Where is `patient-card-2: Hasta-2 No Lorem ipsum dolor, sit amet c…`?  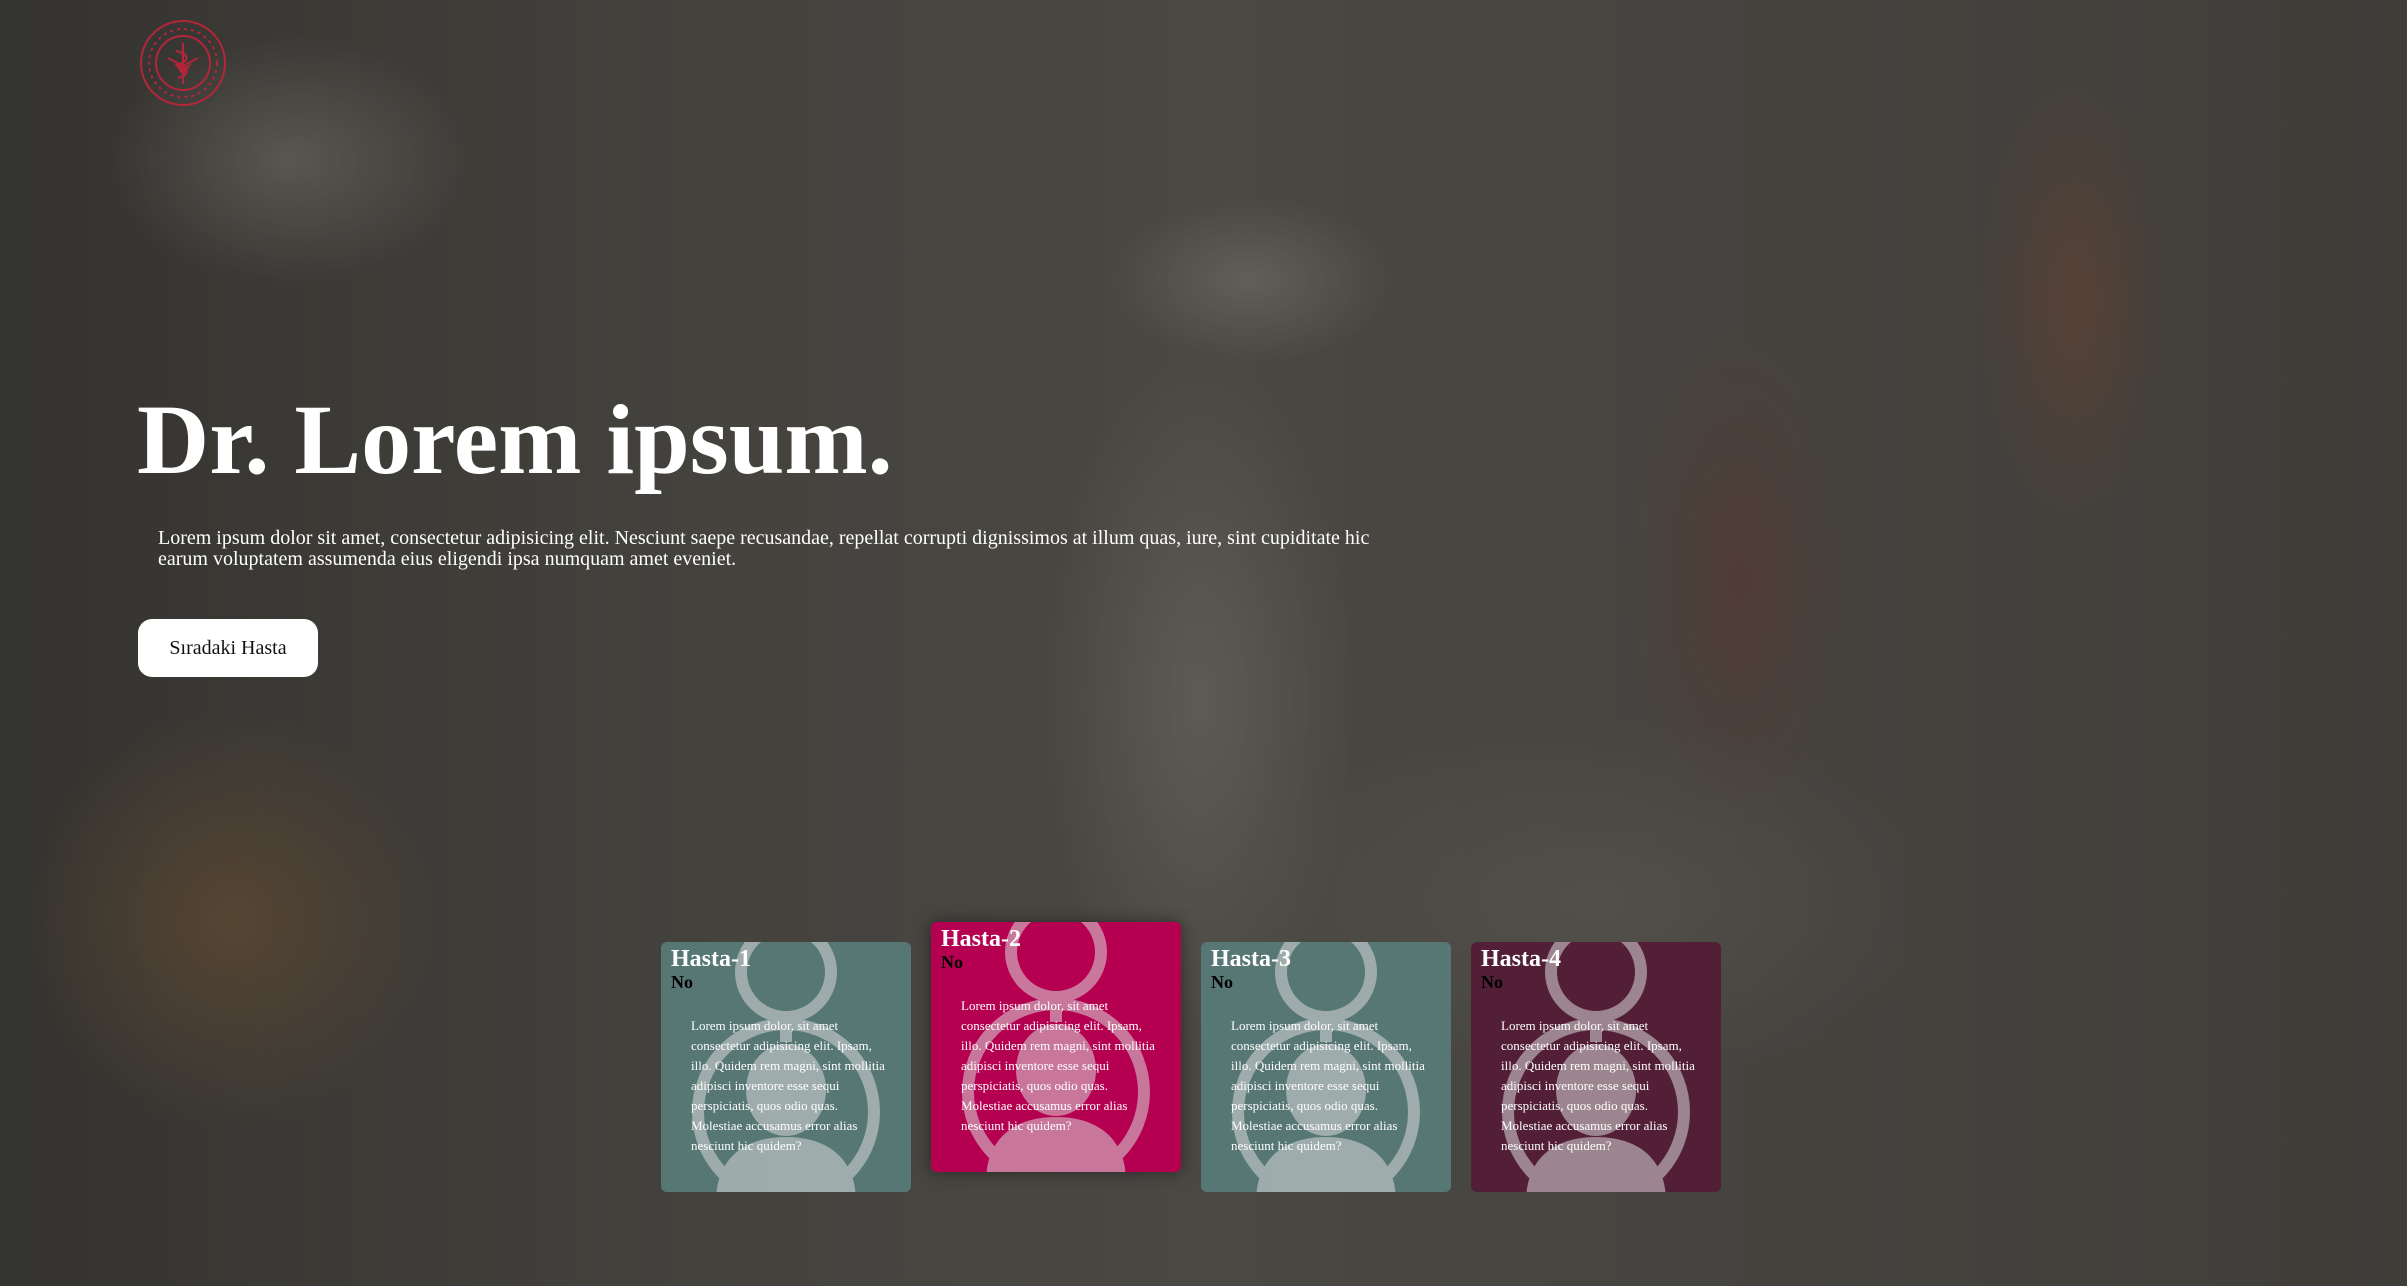
patient-card-2: Hasta-2 No Lorem ipsum dolor, sit amet c… is located at coordinates (1056, 1047).